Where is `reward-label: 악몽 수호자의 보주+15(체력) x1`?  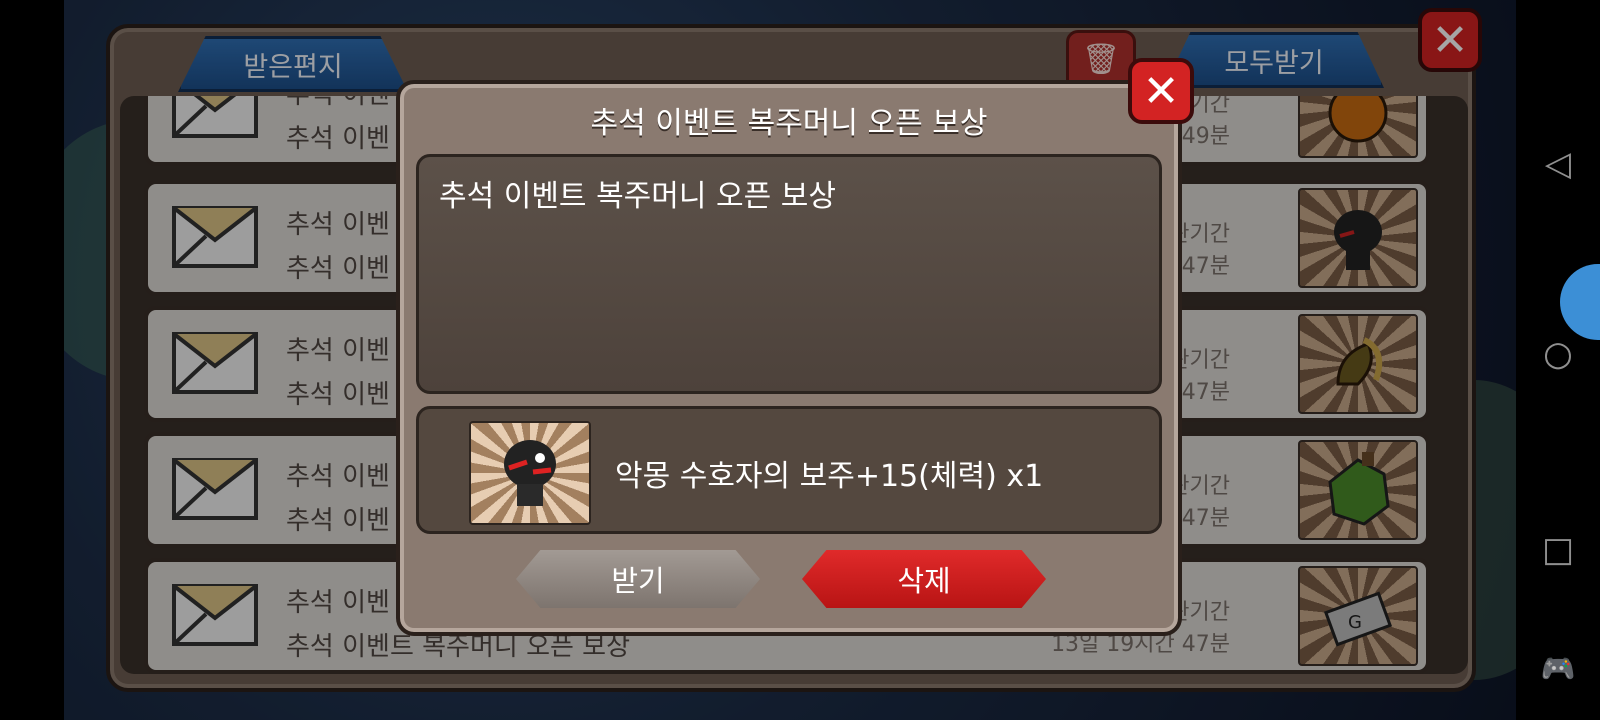 reward-label: 악몽 수호자의 보주+15(체력) x1 is located at coordinates (829, 476).